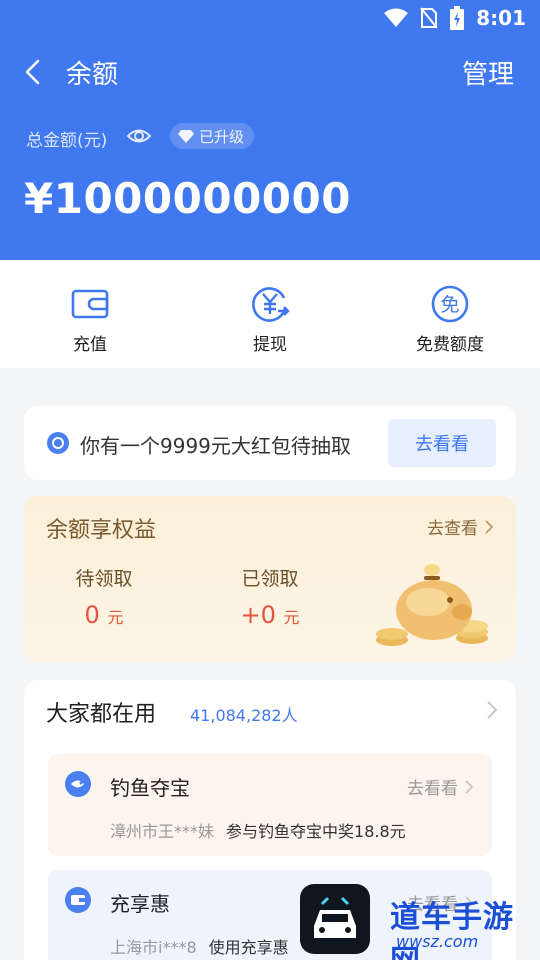  I want to click on free-quota-label: 免费额度, so click(450, 345).